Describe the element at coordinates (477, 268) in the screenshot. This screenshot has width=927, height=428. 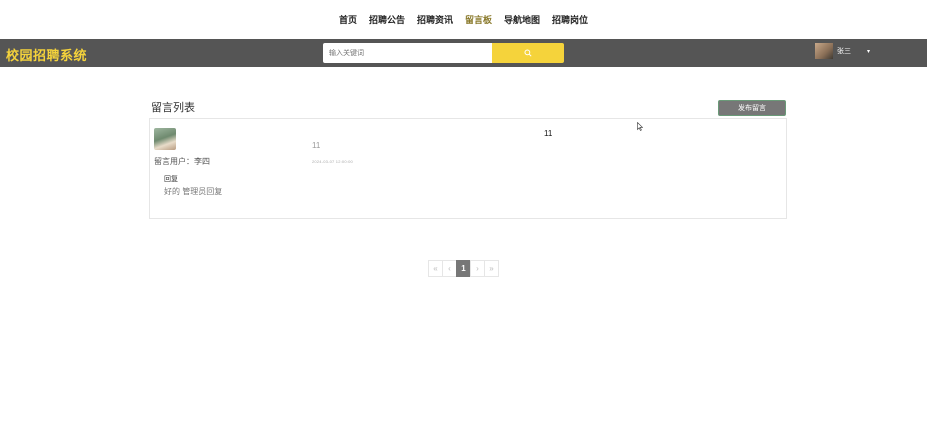
I see `pagination-next-button: ›` at that location.